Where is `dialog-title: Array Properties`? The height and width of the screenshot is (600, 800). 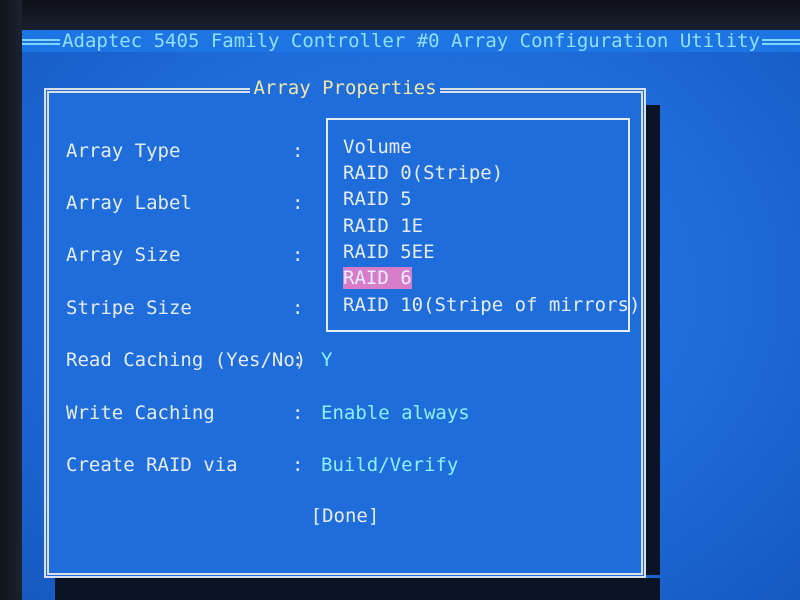 dialog-title: Array Properties is located at coordinates (345, 88).